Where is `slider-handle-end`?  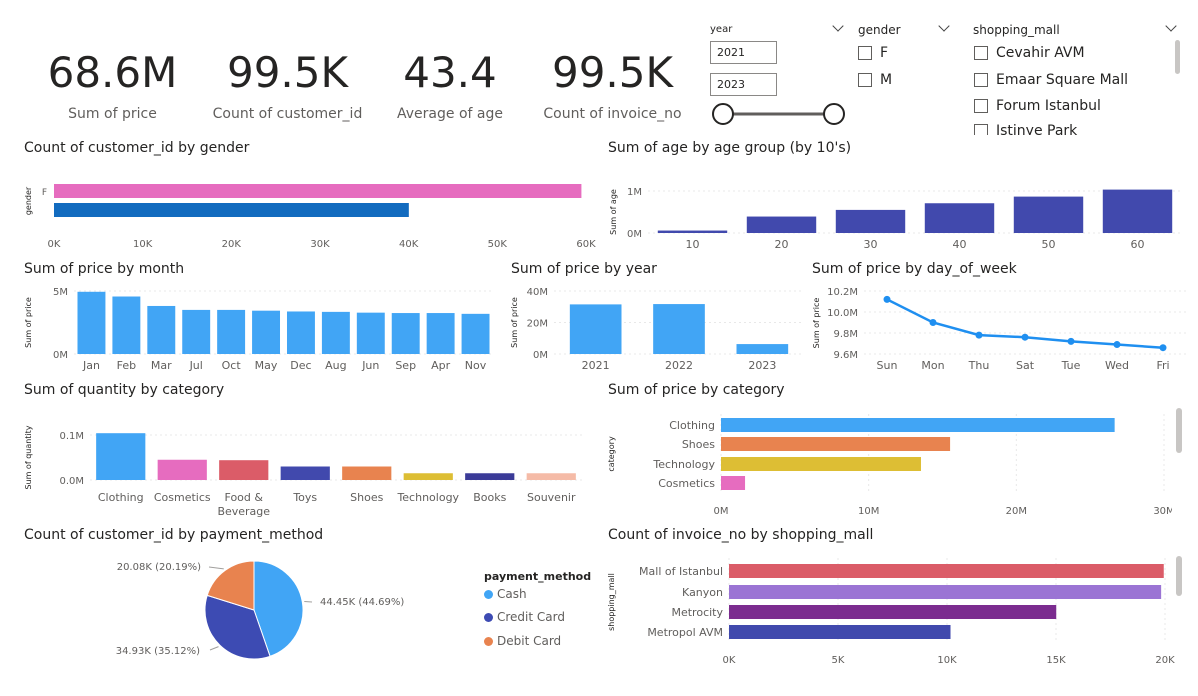 slider-handle-end is located at coordinates (834, 114).